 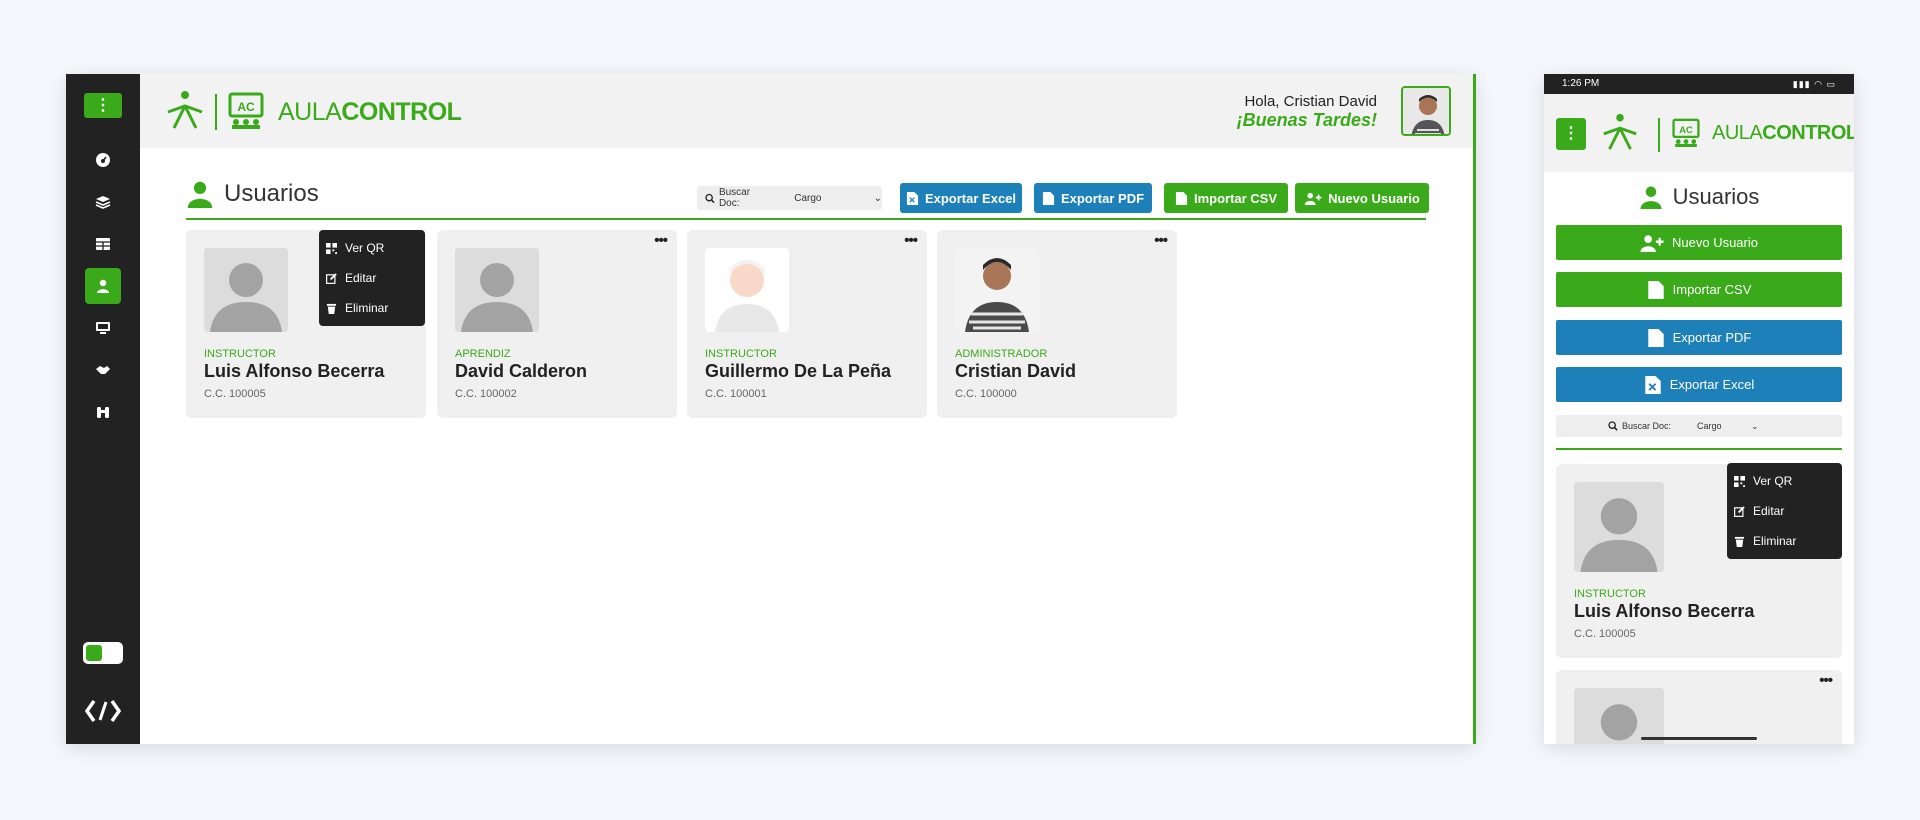 I want to click on greeting-text: Hola, Cristian David, so click(x=1310, y=101).